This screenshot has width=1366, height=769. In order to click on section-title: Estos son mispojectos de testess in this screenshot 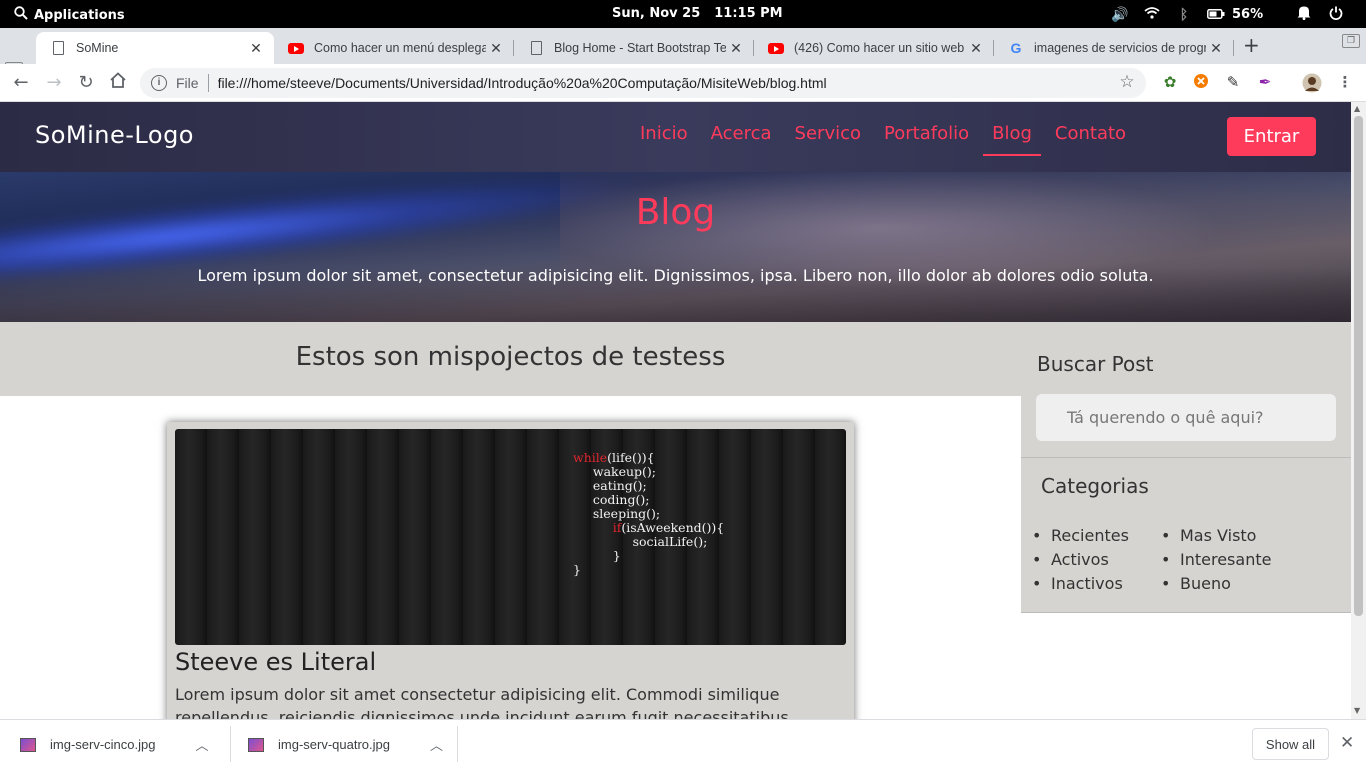, I will do `click(510, 357)`.